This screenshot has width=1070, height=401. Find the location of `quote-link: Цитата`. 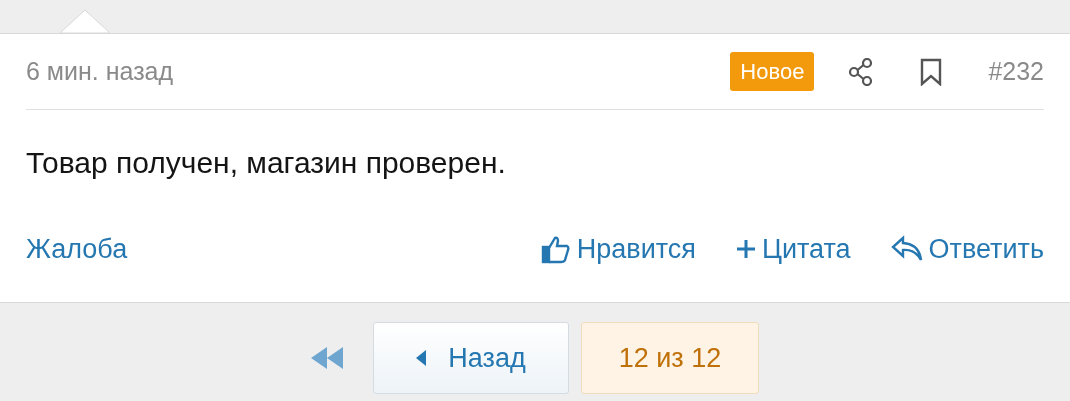

quote-link: Цитата is located at coordinates (793, 249).